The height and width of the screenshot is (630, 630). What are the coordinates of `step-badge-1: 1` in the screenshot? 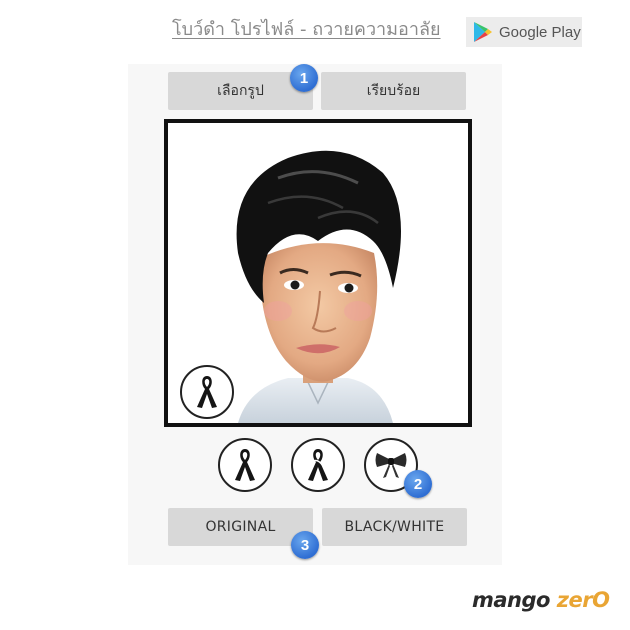 It's located at (304, 78).